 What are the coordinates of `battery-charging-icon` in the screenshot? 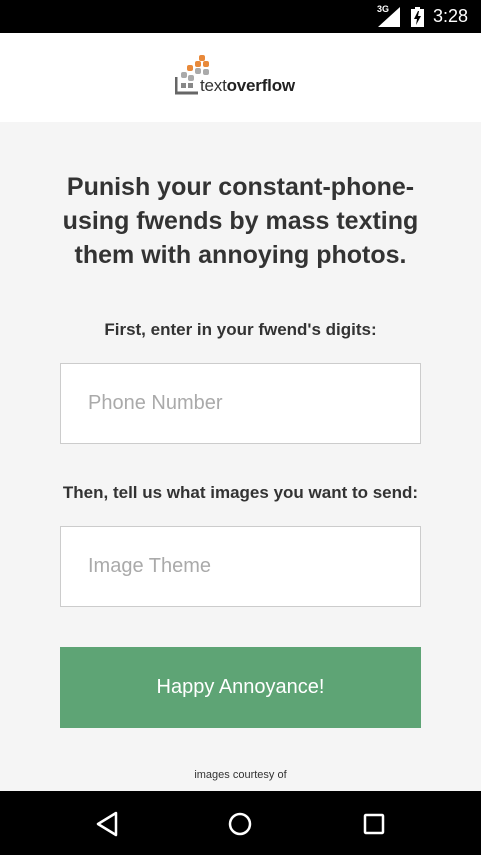 It's located at (417, 19).